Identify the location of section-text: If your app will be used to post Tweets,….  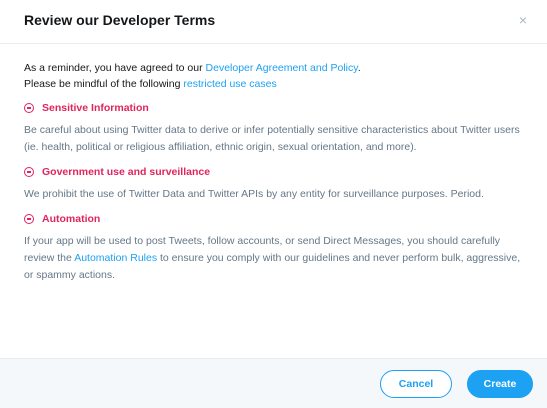
(275, 258).